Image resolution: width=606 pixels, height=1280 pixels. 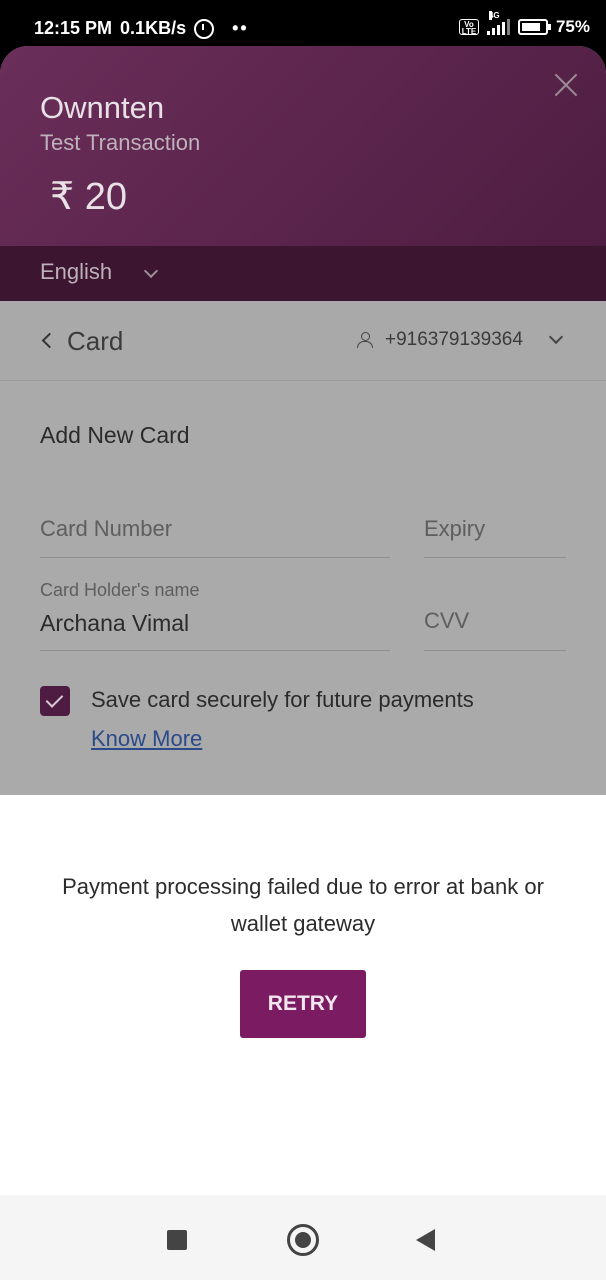 I want to click on card-holder-underline, so click(x=215, y=650).